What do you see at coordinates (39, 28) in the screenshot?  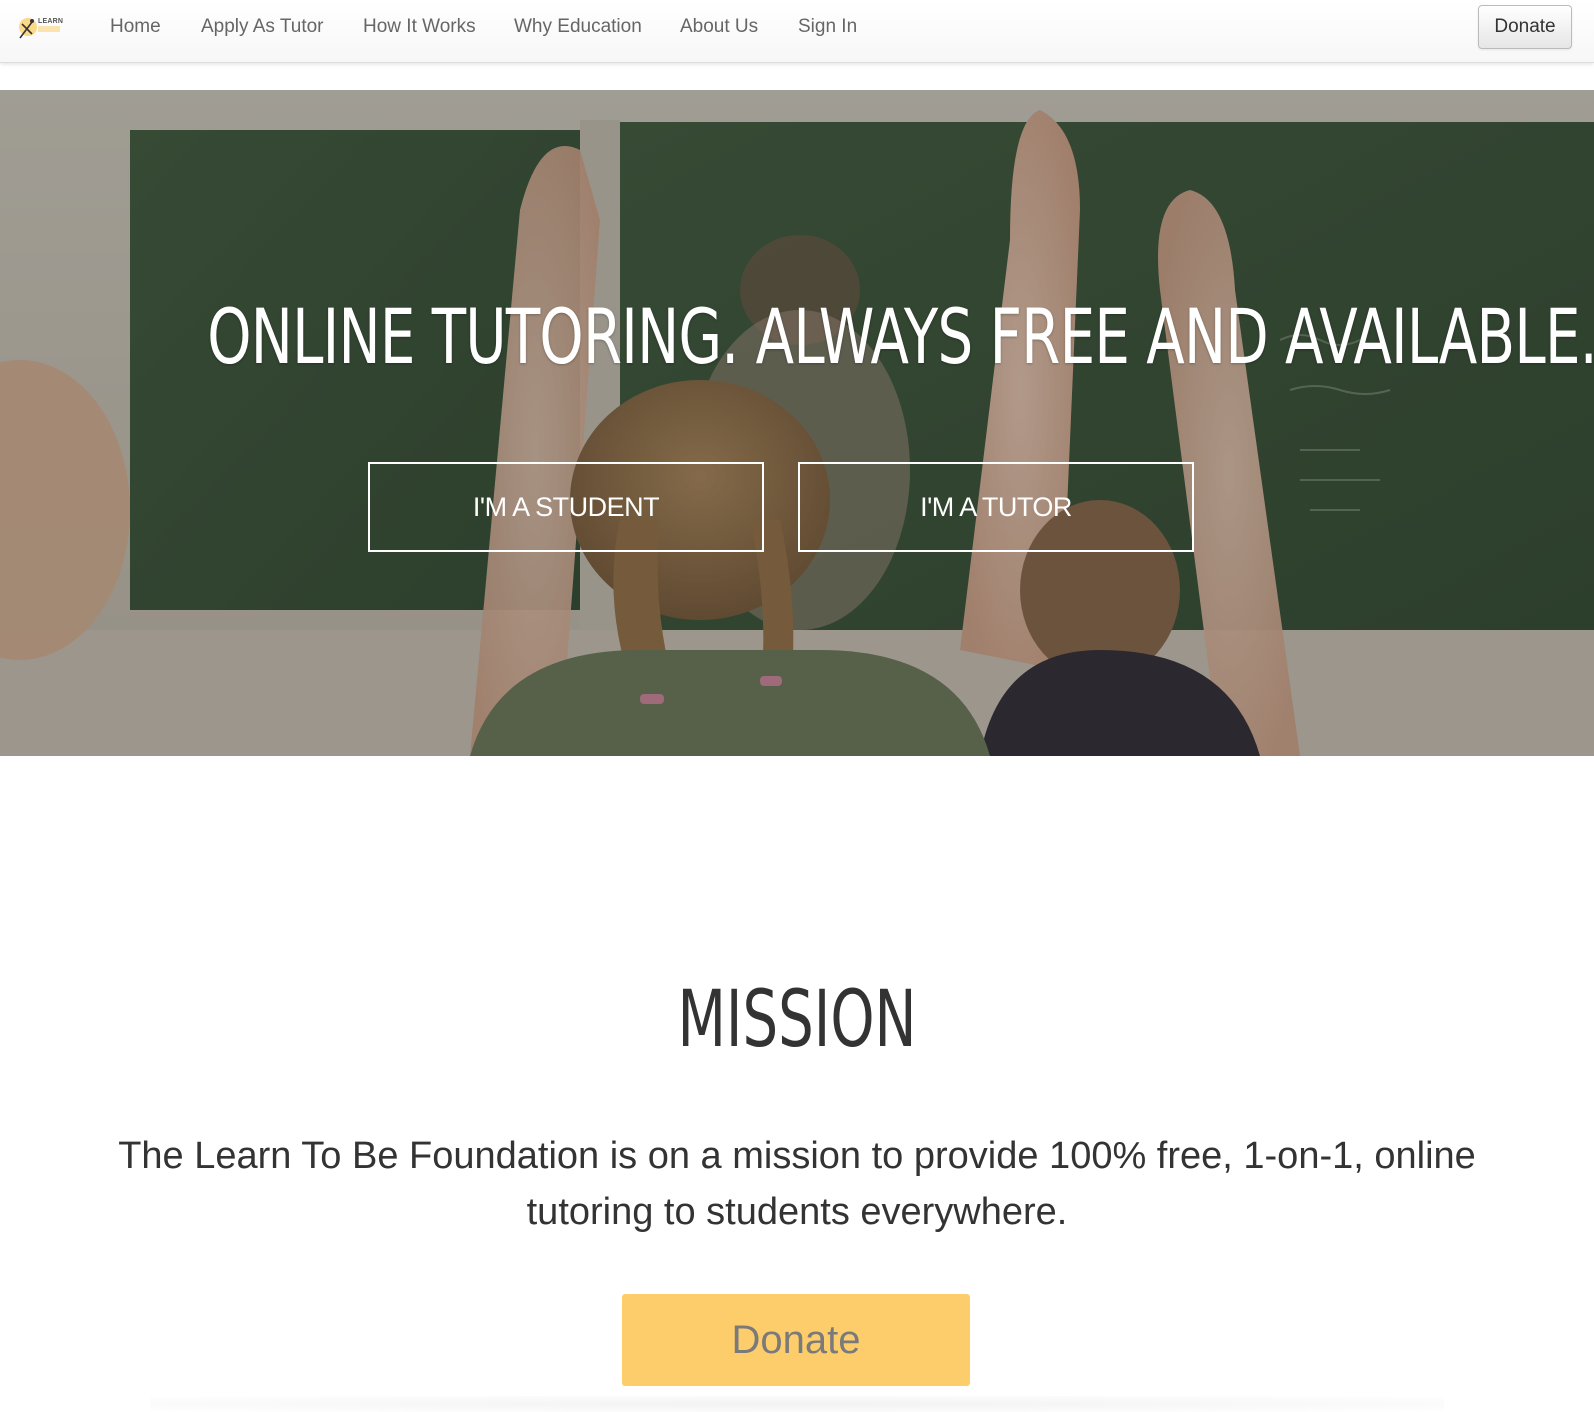 I see `learn-to-be-logo-icon` at bounding box center [39, 28].